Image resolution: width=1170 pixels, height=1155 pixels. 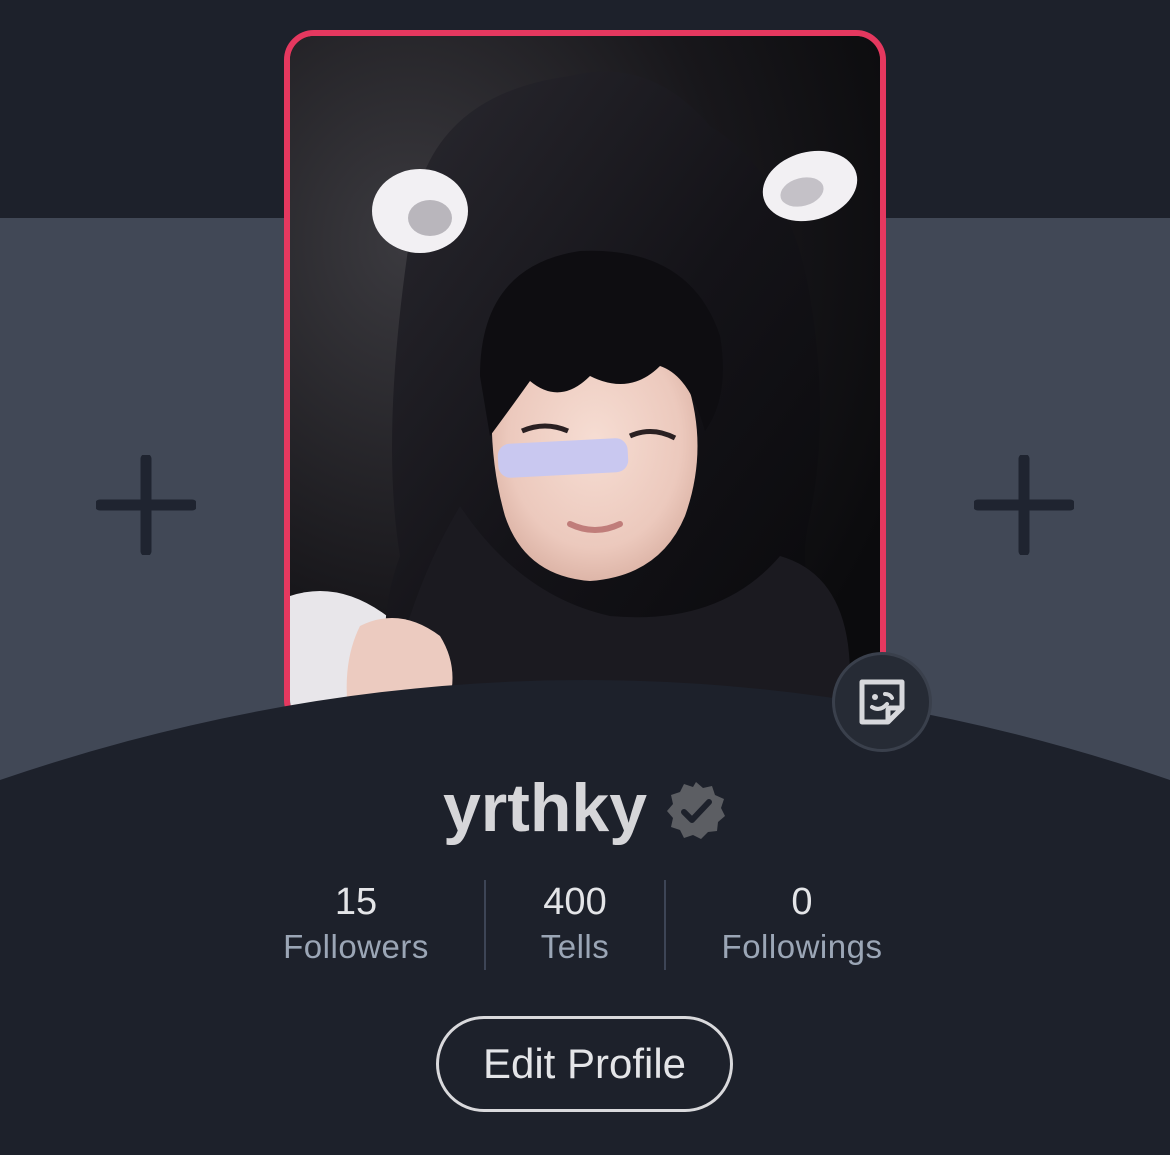 I want to click on followers-label: Followers, so click(x=356, y=946).